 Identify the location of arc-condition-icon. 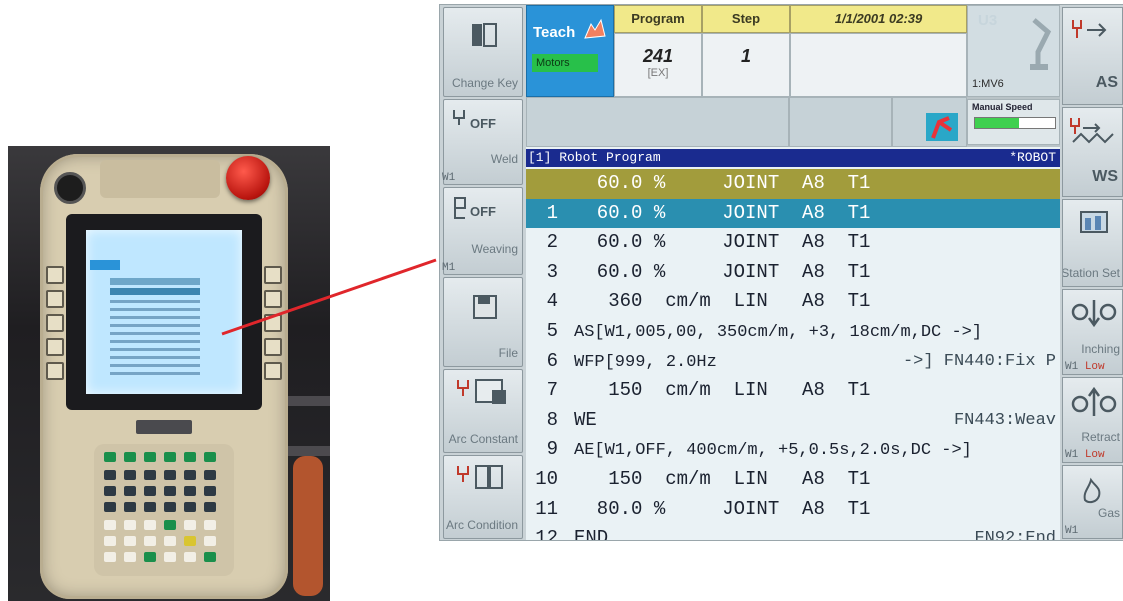
(480, 477).